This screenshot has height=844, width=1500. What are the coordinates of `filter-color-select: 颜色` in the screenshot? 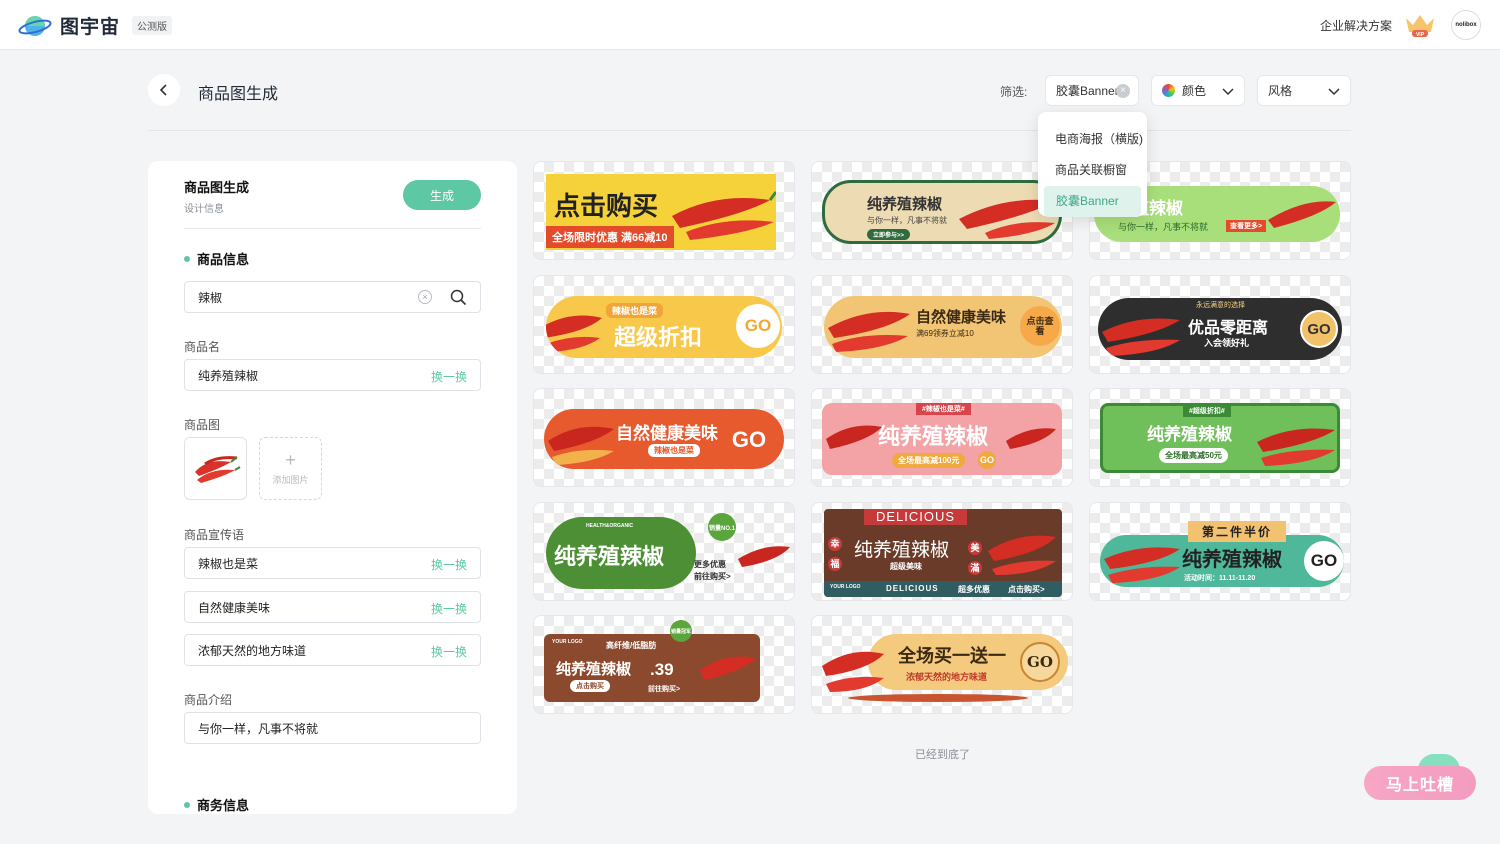 It's located at (1198, 90).